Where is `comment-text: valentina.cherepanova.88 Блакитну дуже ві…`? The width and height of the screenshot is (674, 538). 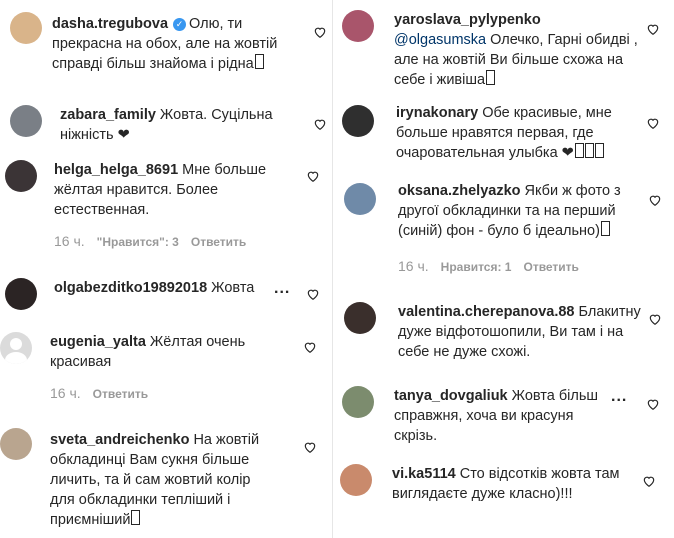
comment-text: valentina.cherepanova.88 Блакитну дуже ві… is located at coordinates (519, 332).